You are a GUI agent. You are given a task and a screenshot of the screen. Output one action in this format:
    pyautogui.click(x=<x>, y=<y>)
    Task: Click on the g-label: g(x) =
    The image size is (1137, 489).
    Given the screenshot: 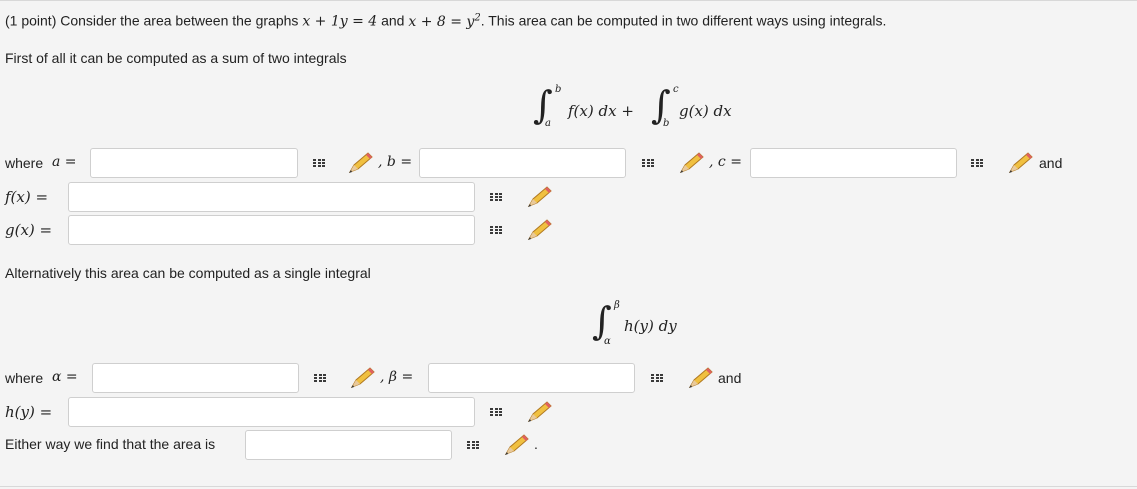 What is the action you would take?
    pyautogui.click(x=29, y=230)
    